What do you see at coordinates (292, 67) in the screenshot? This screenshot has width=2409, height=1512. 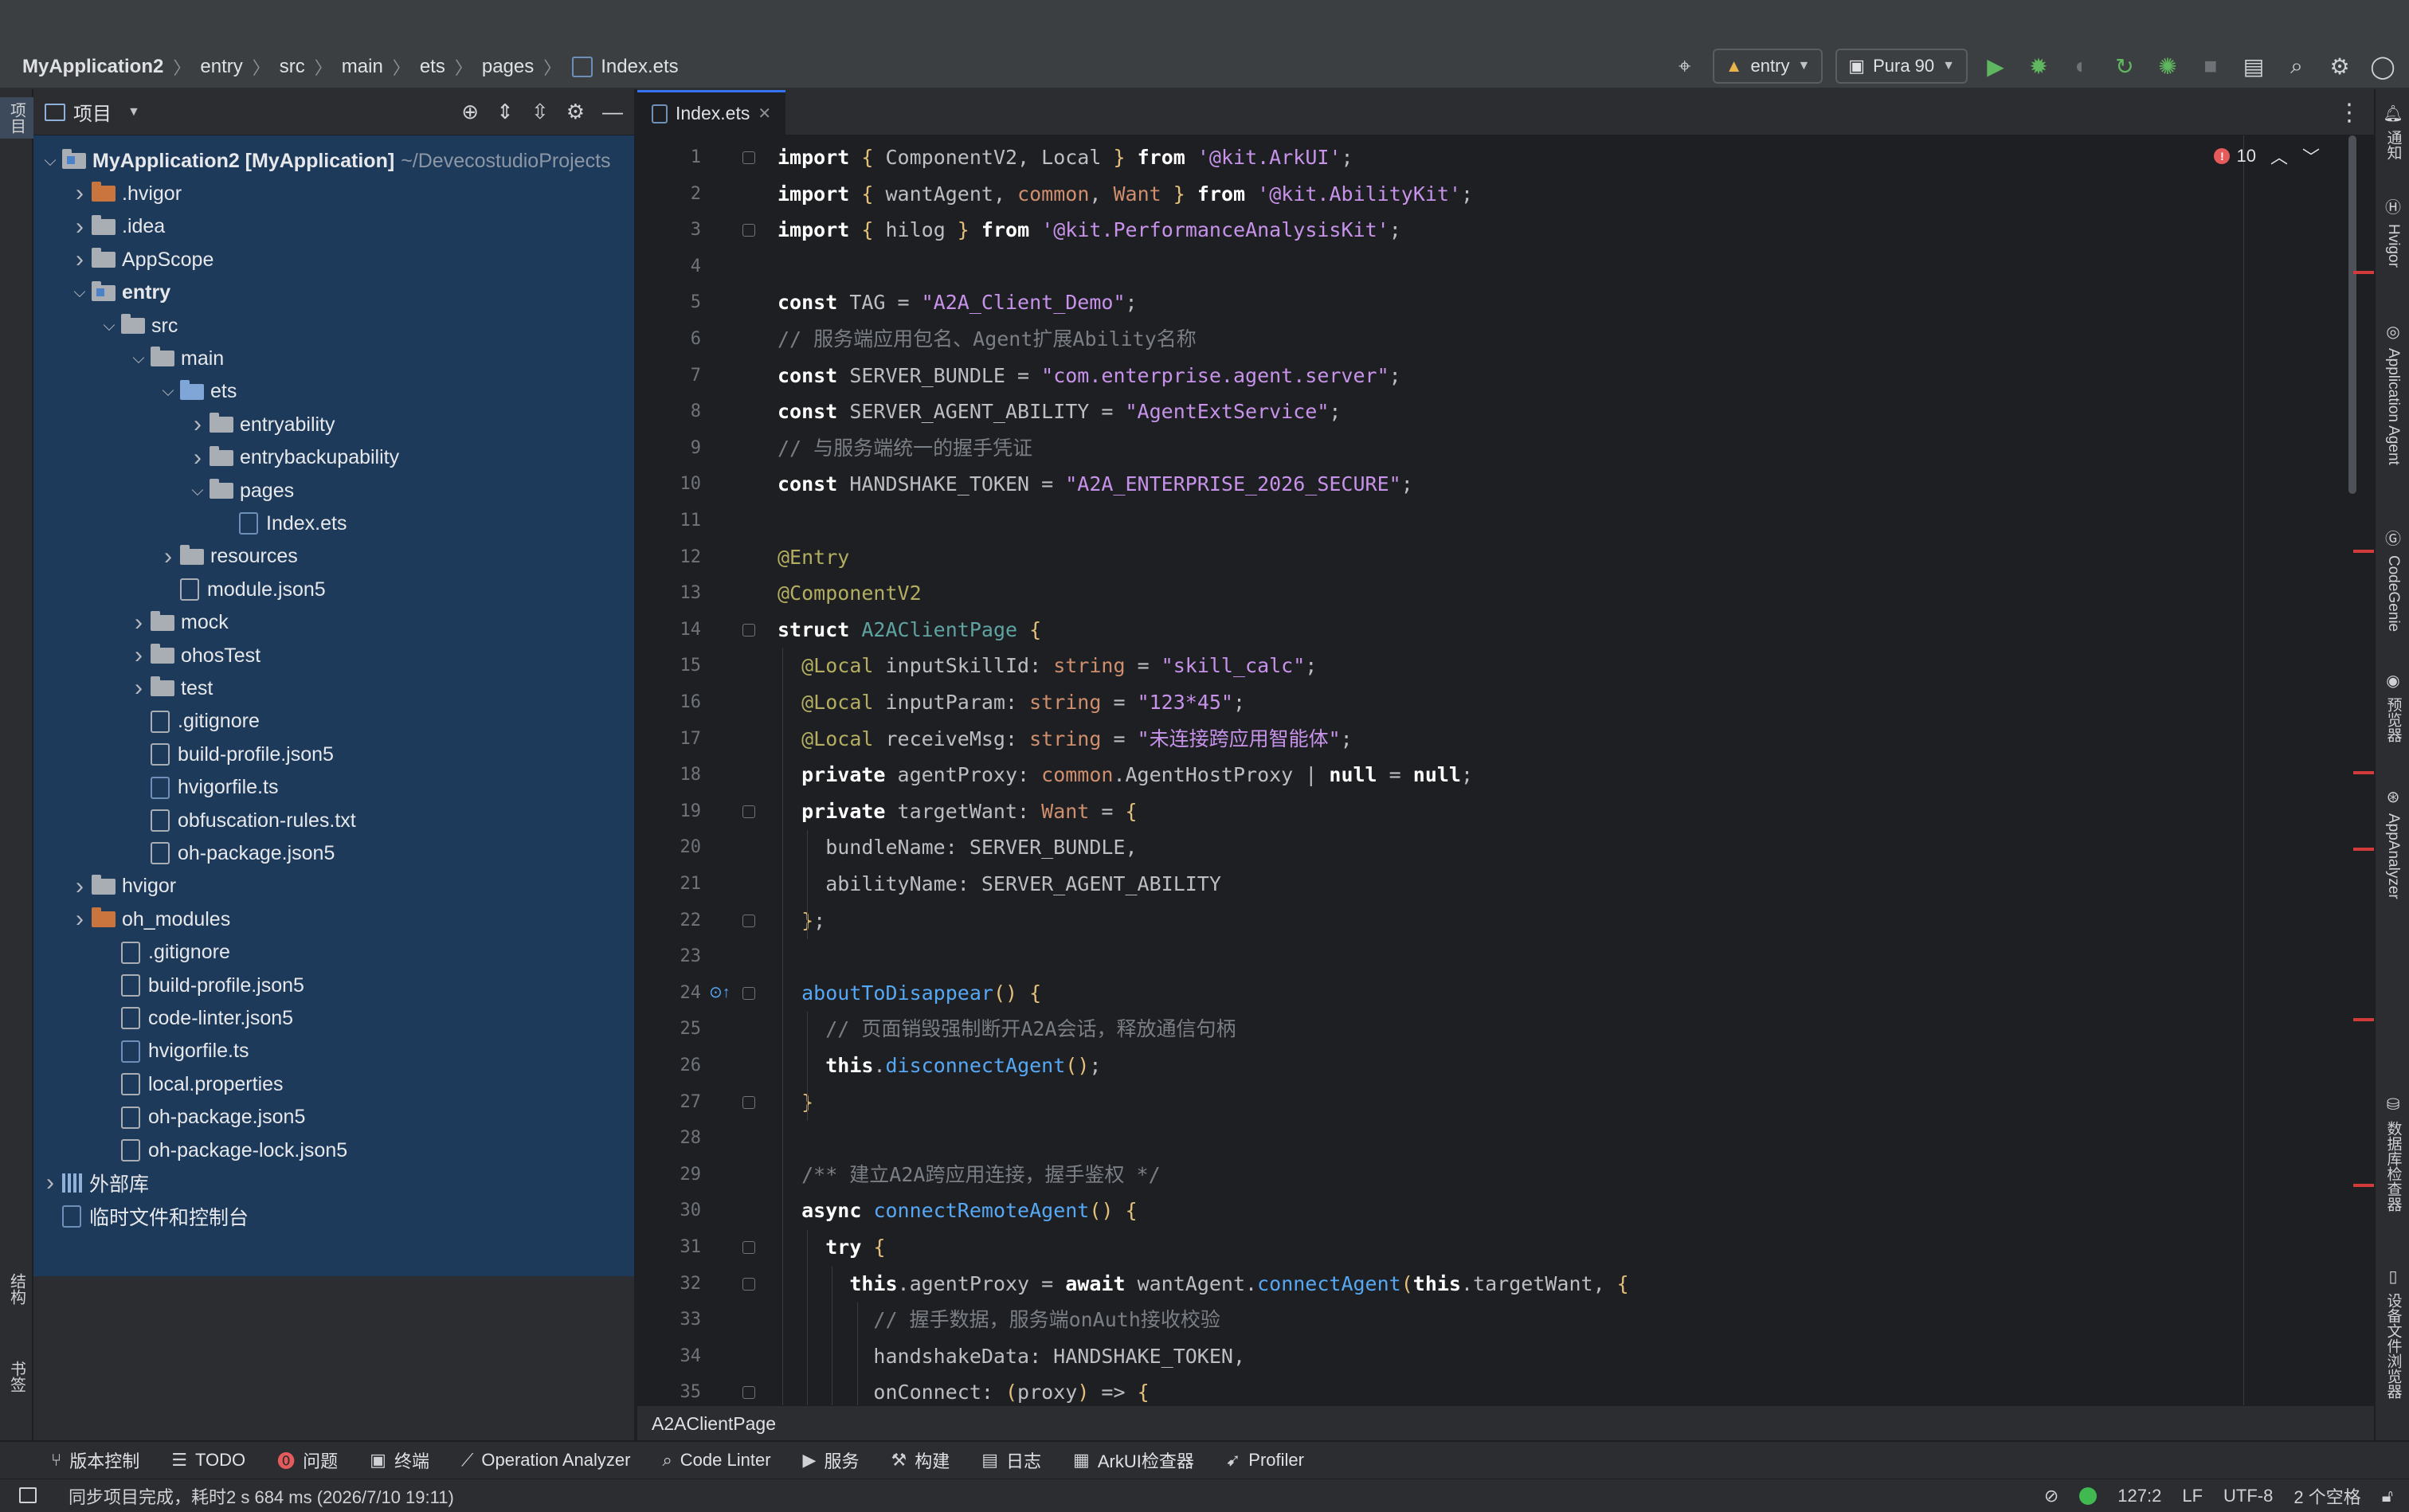 I see `breadcrumb-src: src` at bounding box center [292, 67].